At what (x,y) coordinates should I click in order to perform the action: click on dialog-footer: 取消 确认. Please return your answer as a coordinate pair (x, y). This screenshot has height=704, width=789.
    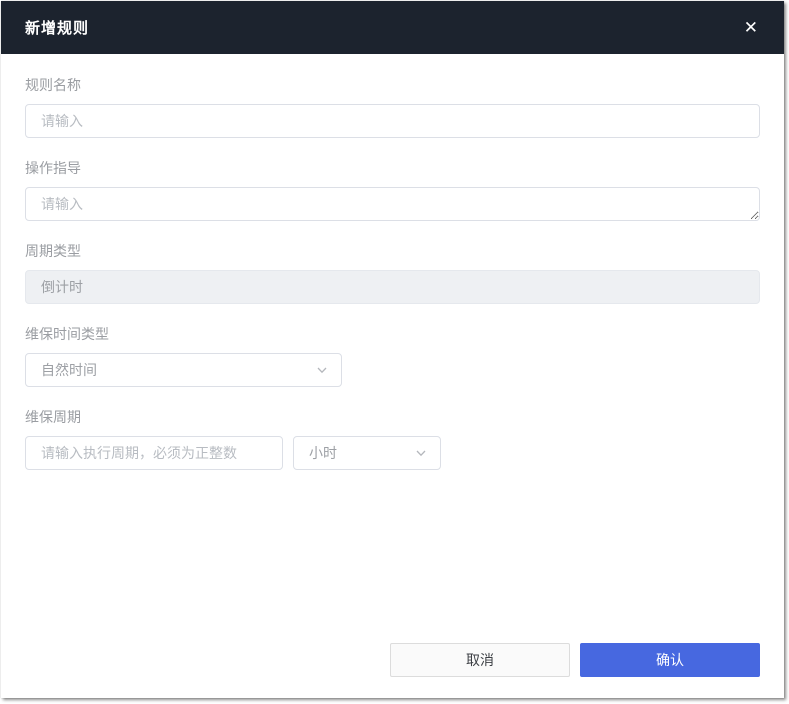
    Looking at the image, I should click on (392, 670).